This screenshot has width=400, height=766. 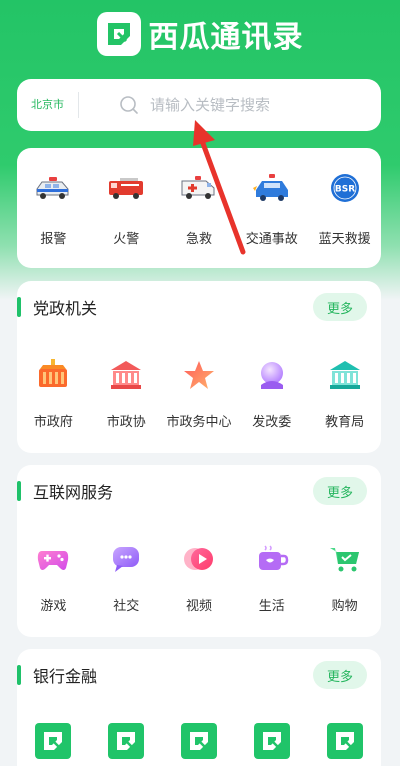 I want to click on emergency-item-fire: 火警, so click(x=126, y=207).